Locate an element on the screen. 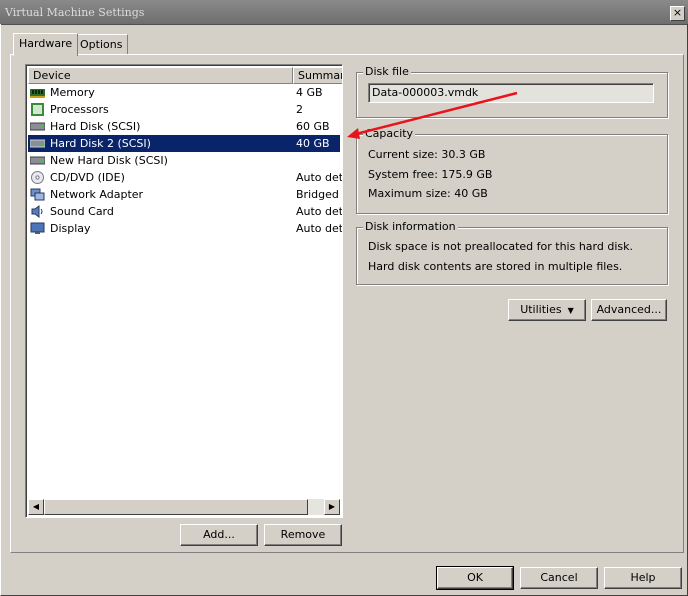 Image resolution: width=688 pixels, height=596 pixels. device-summary: 4 GB is located at coordinates (309, 92).